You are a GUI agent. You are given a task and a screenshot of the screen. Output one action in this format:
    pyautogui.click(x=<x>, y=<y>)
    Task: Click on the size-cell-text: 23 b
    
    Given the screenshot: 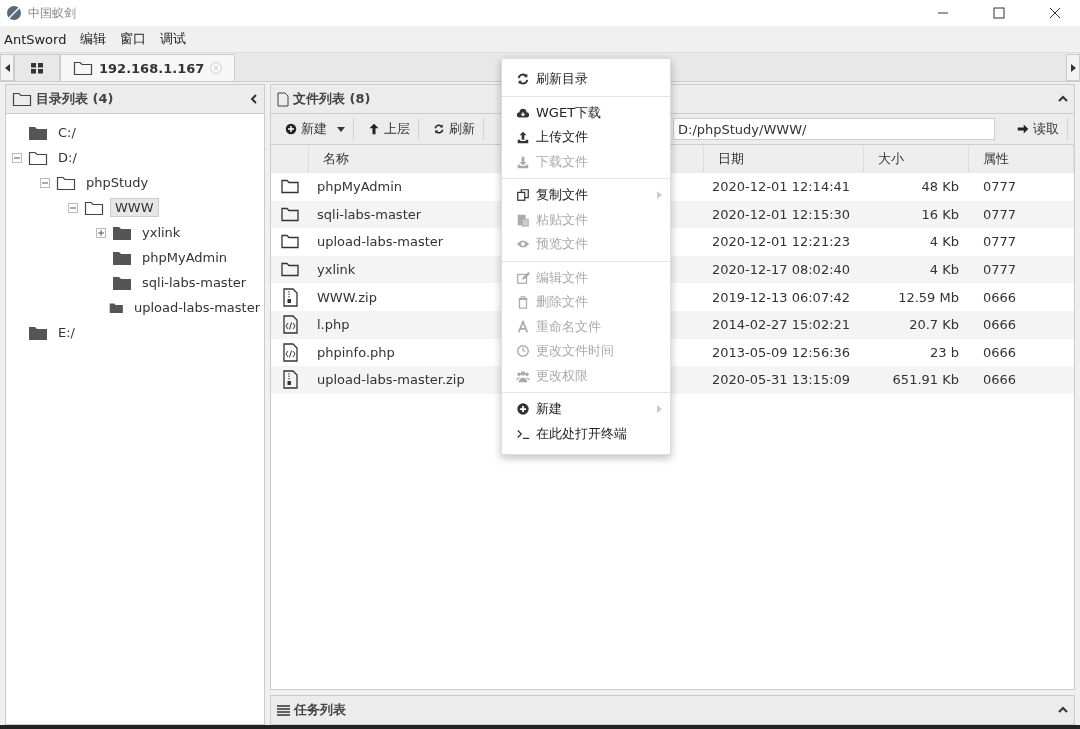 What is the action you would take?
    pyautogui.click(x=944, y=352)
    